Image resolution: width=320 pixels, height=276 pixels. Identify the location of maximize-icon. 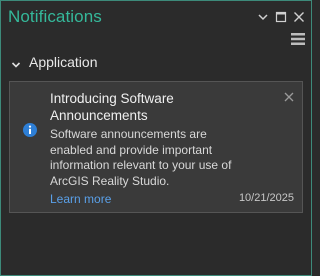
(281, 17).